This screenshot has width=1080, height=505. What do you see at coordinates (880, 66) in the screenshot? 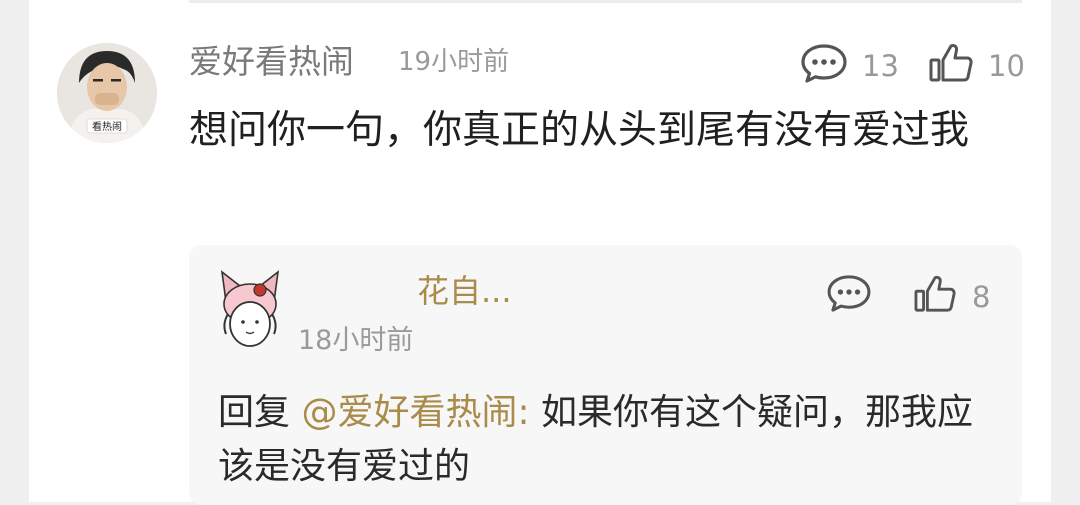
I see `reply-count: 13` at bounding box center [880, 66].